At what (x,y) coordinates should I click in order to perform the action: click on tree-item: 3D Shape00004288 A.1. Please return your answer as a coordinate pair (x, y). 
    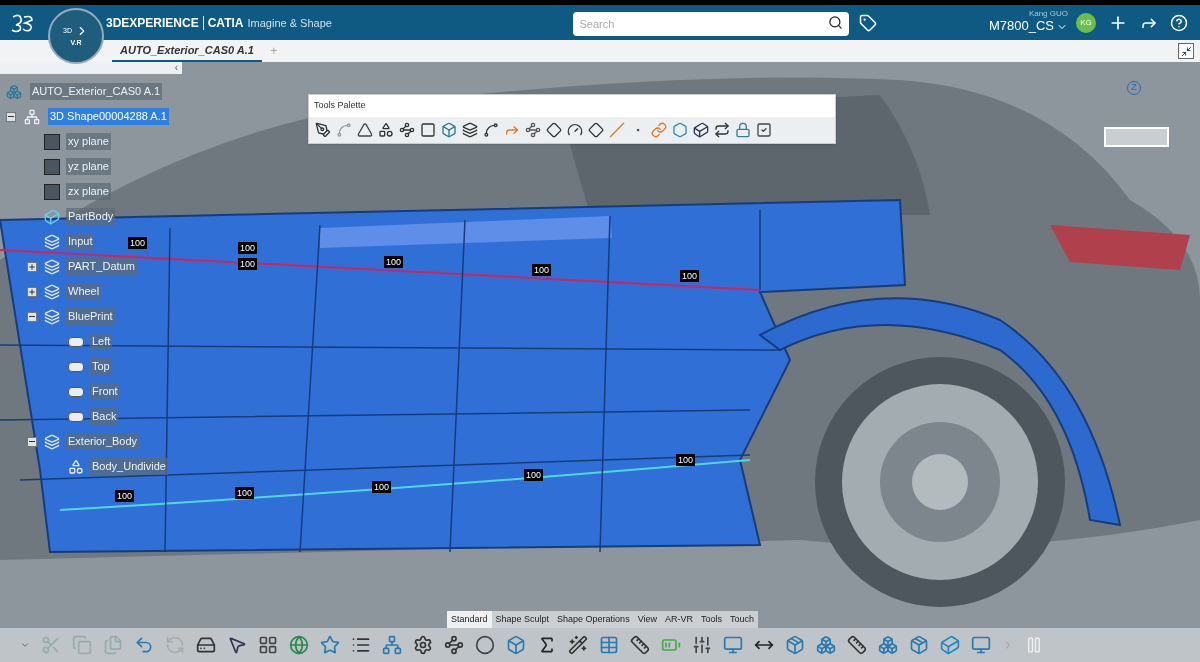
    Looking at the image, I should click on (108, 116).